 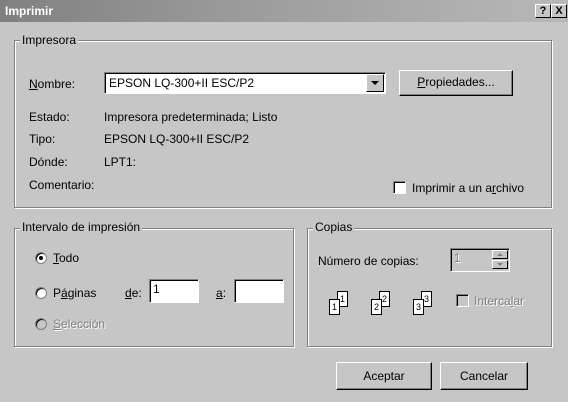 I want to click on copies-down-button, so click(x=500, y=264).